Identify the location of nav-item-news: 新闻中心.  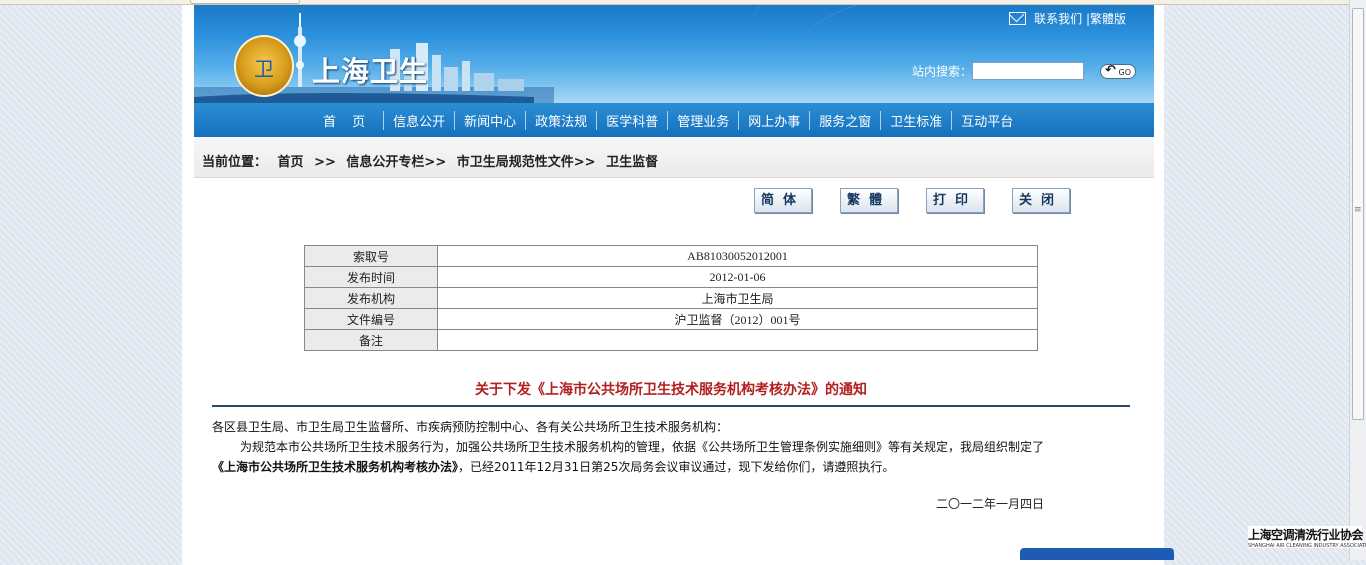
(489, 120).